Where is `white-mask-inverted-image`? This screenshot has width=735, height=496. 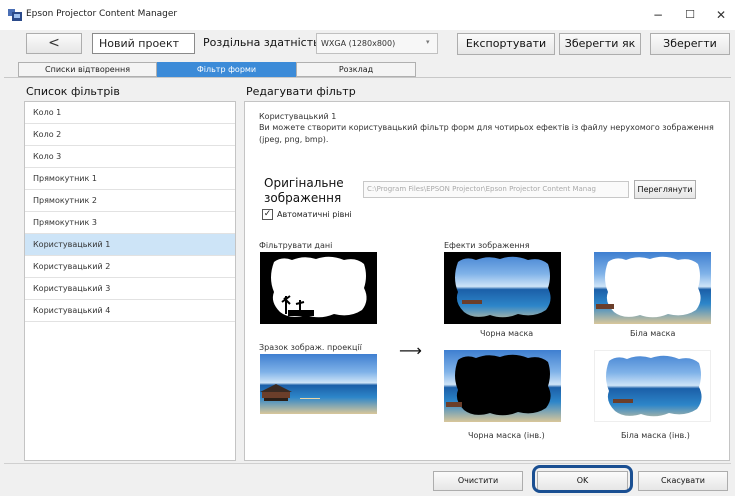
white-mask-inverted-image is located at coordinates (652, 386).